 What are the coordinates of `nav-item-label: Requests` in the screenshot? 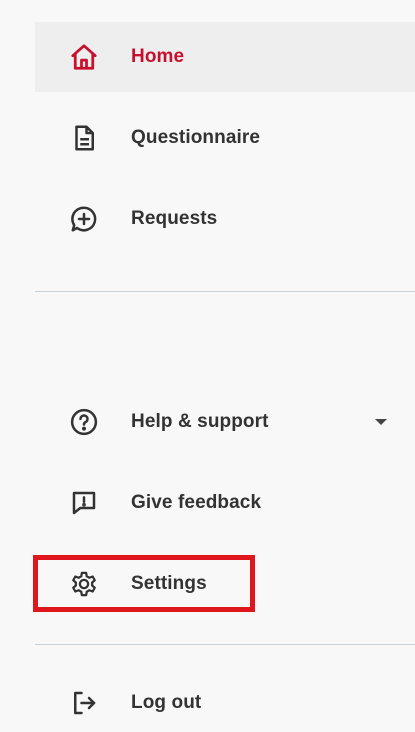 It's located at (174, 218).